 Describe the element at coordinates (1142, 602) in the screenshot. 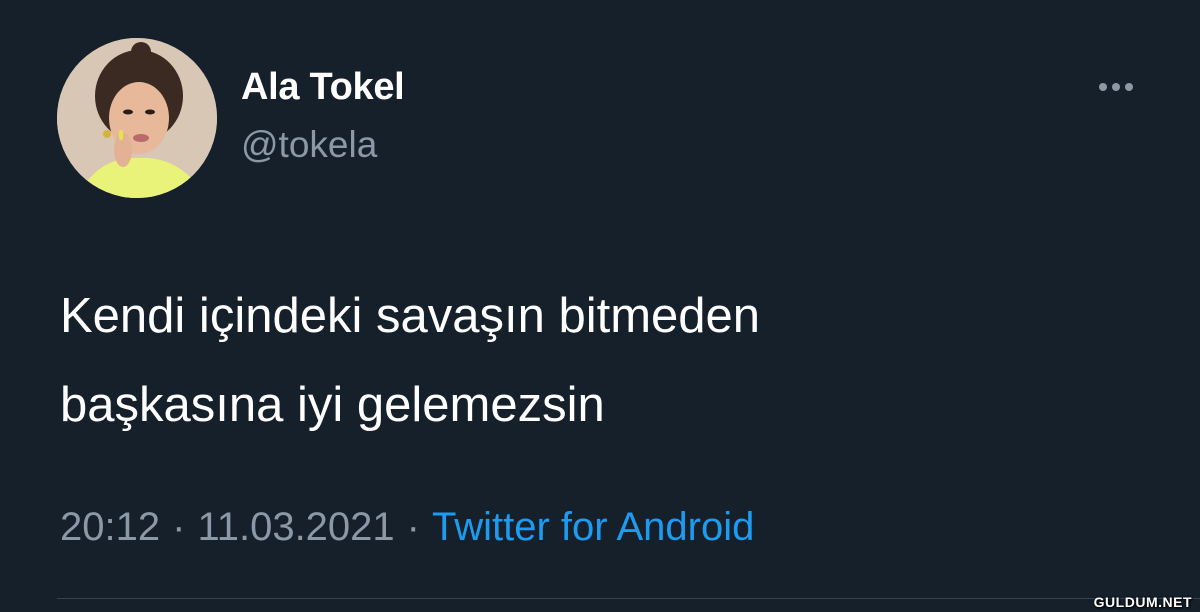

I see `watermark: GULDUM.NET` at that location.